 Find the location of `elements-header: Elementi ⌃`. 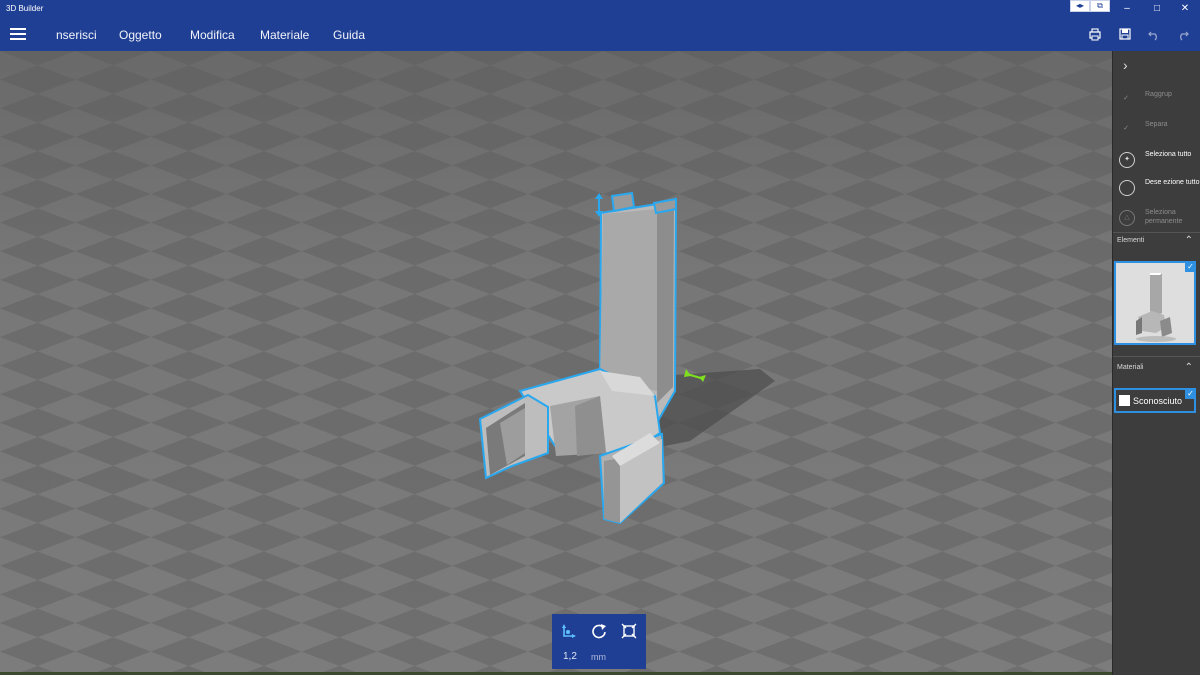

elements-header: Elementi ⌃ is located at coordinates (1158, 242).